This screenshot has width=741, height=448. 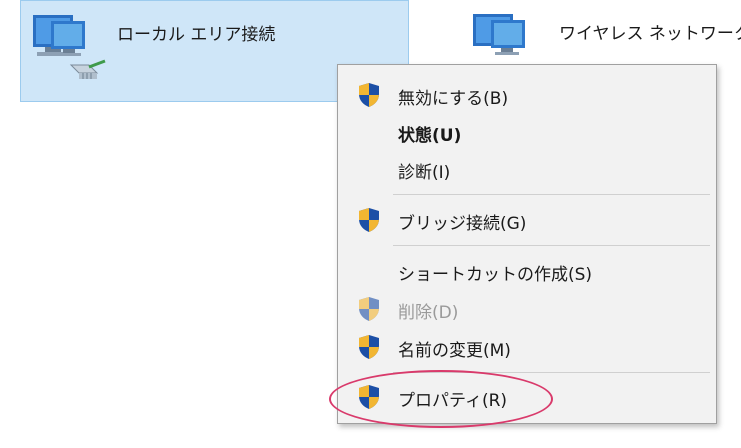 What do you see at coordinates (430, 136) in the screenshot?
I see `menu-item-label: 状態(U)` at bounding box center [430, 136].